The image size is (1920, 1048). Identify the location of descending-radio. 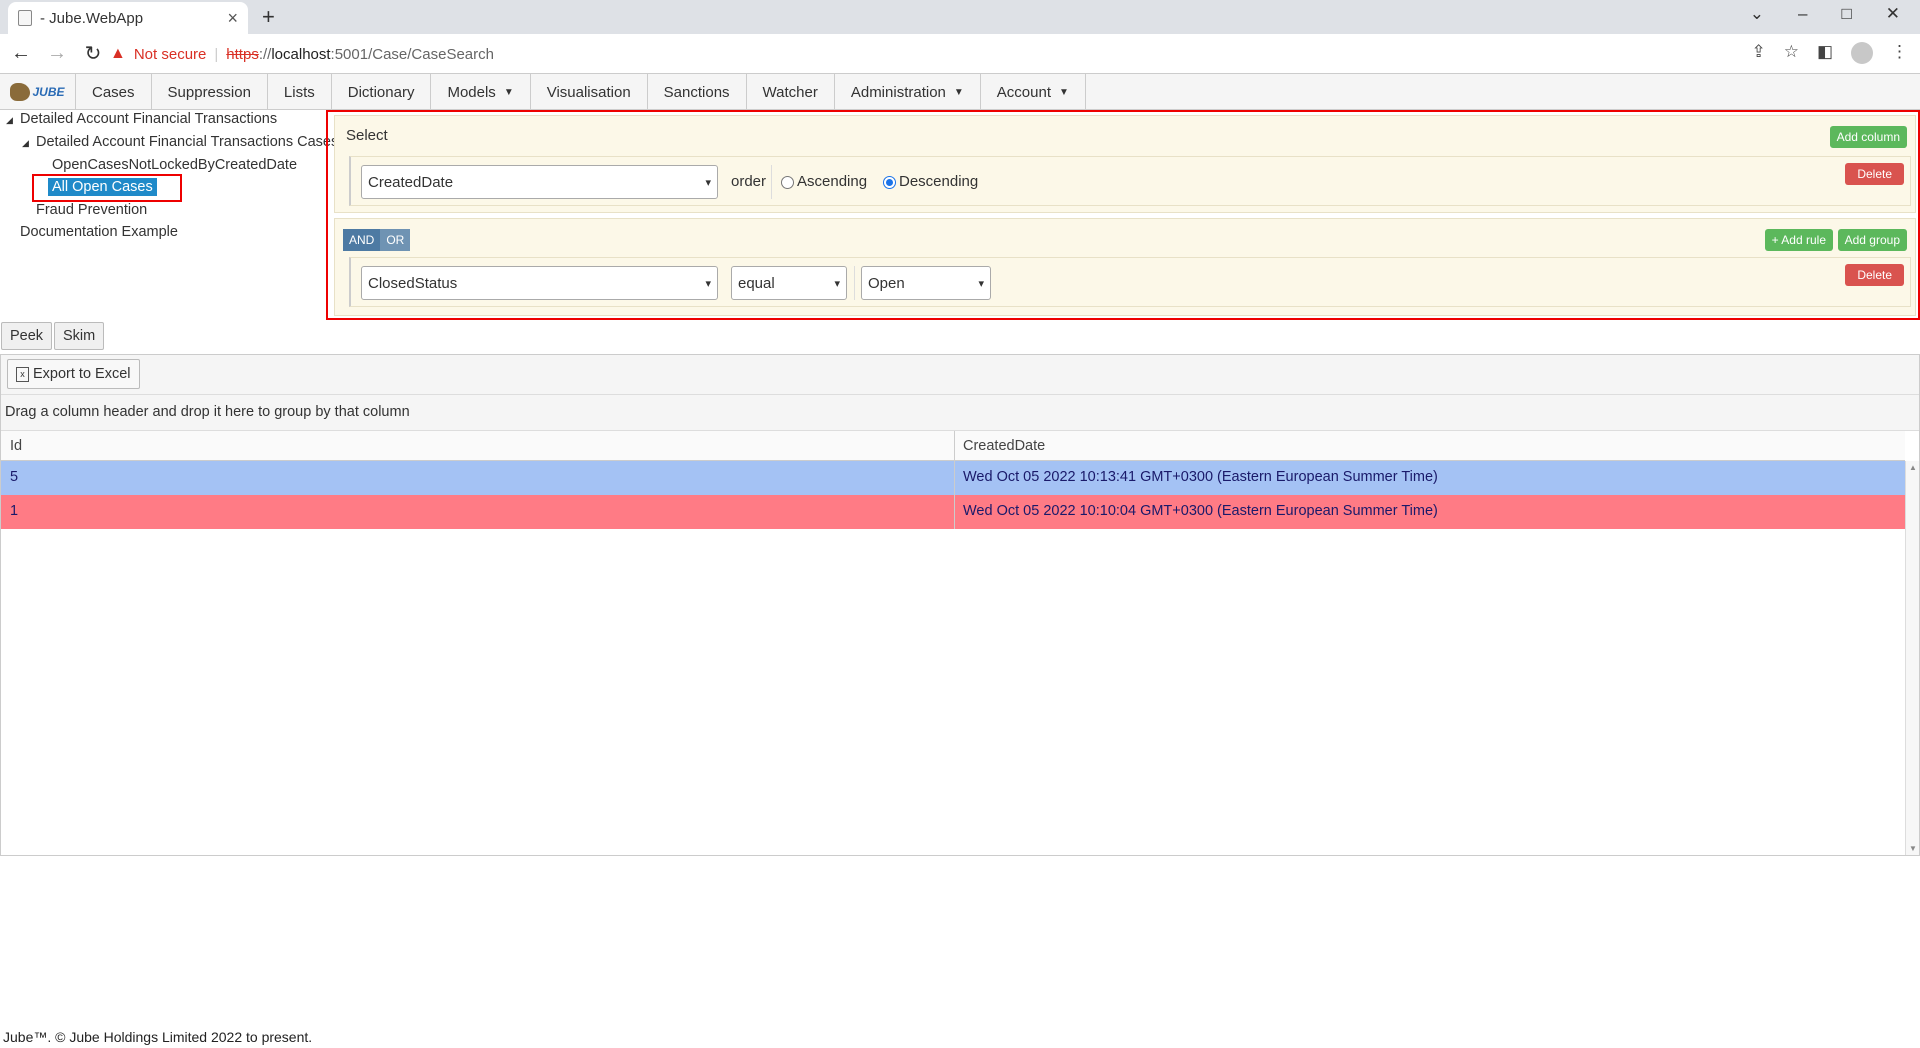
(889, 182).